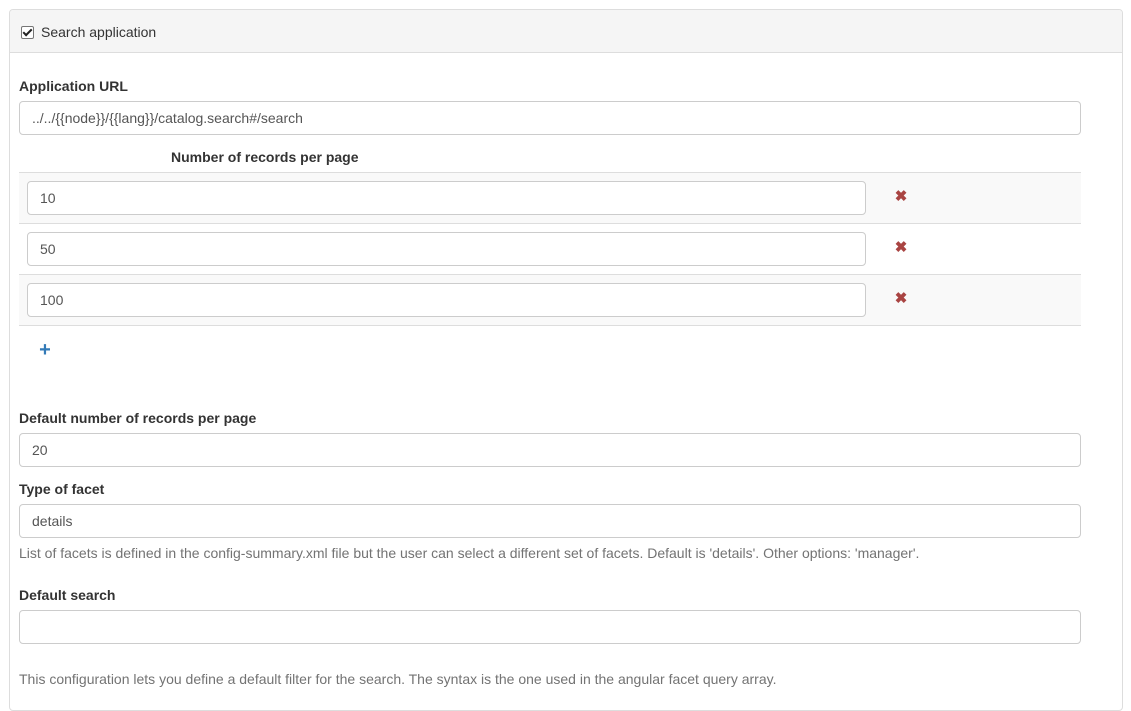 Image resolution: width=1131 pixels, height=711 pixels. What do you see at coordinates (550, 450) in the screenshot?
I see `default-records-input: 20` at bounding box center [550, 450].